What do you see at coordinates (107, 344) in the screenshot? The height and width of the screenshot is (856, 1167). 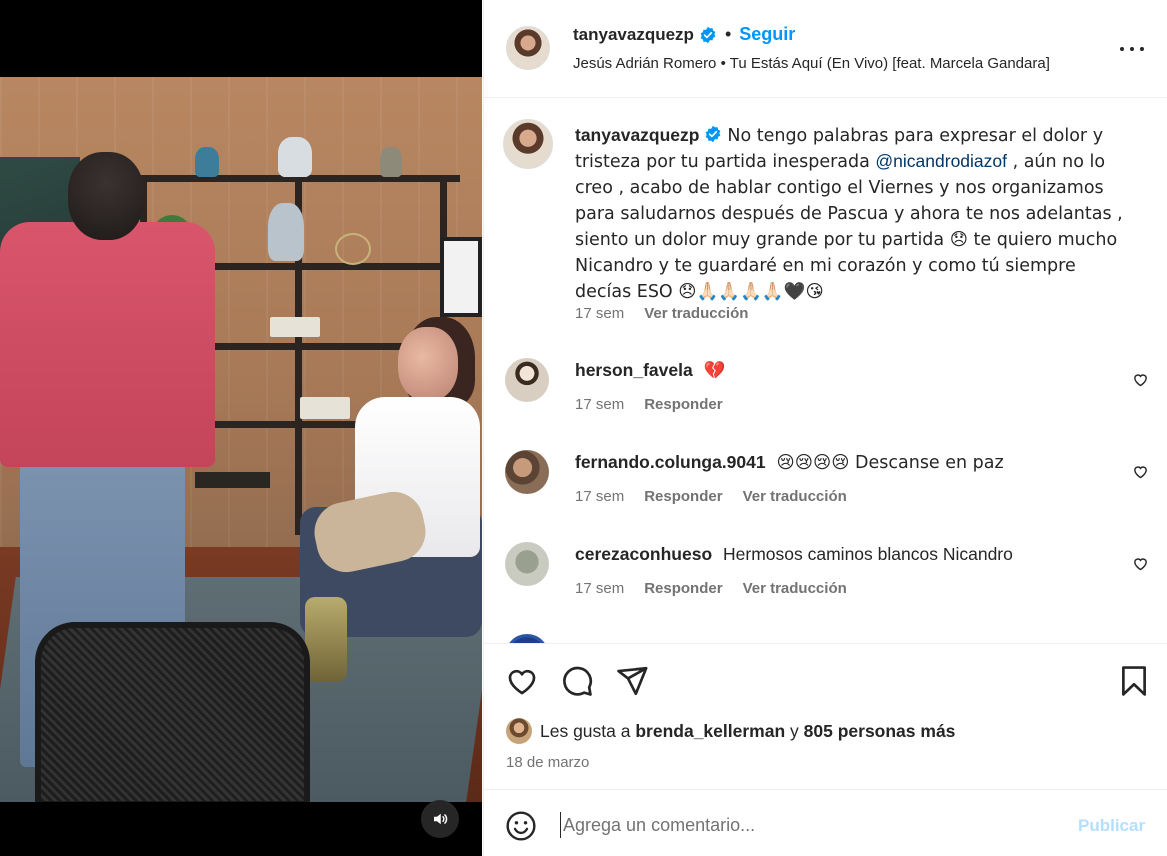 I see `man-shirt` at bounding box center [107, 344].